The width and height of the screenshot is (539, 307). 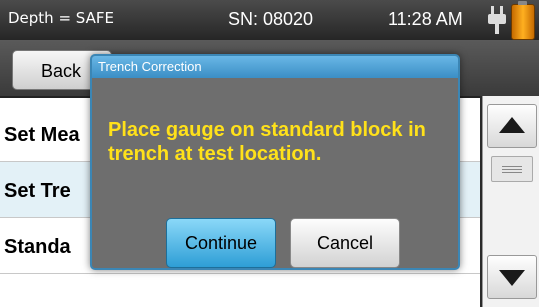 What do you see at coordinates (345, 243) in the screenshot?
I see `cancel-button: Cancel` at bounding box center [345, 243].